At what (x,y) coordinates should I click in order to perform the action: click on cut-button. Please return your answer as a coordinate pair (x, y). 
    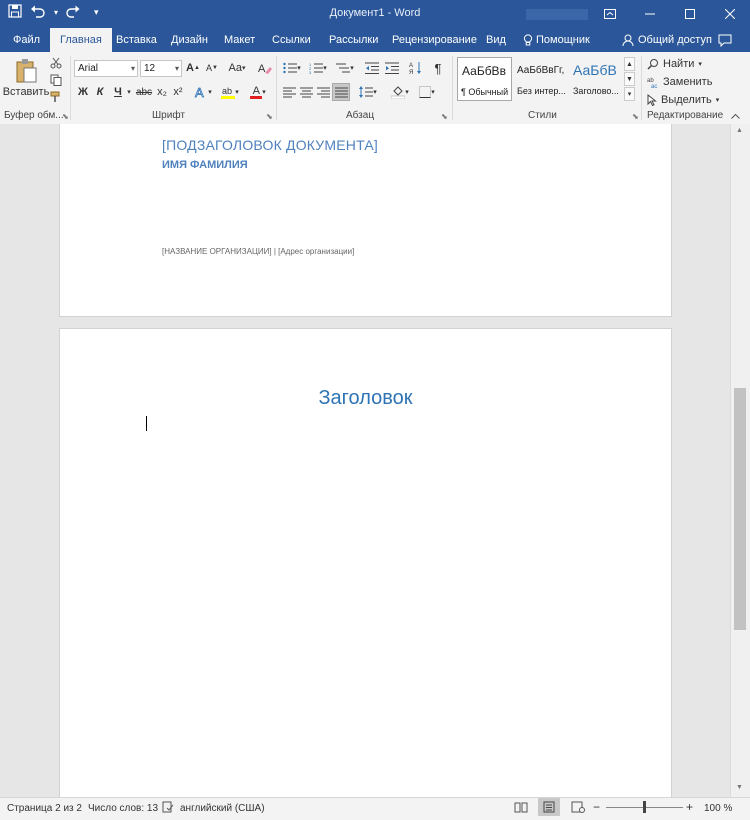
    Looking at the image, I should click on (56, 63).